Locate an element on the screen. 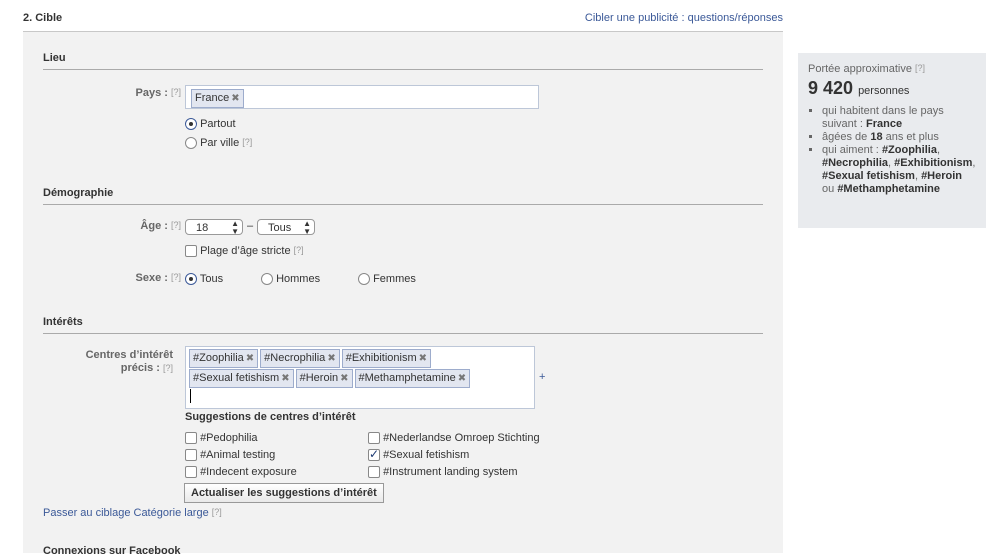 Image resolution: width=998 pixels, height=557 pixels. reach-count: 9 420 personnes is located at coordinates (892, 88).